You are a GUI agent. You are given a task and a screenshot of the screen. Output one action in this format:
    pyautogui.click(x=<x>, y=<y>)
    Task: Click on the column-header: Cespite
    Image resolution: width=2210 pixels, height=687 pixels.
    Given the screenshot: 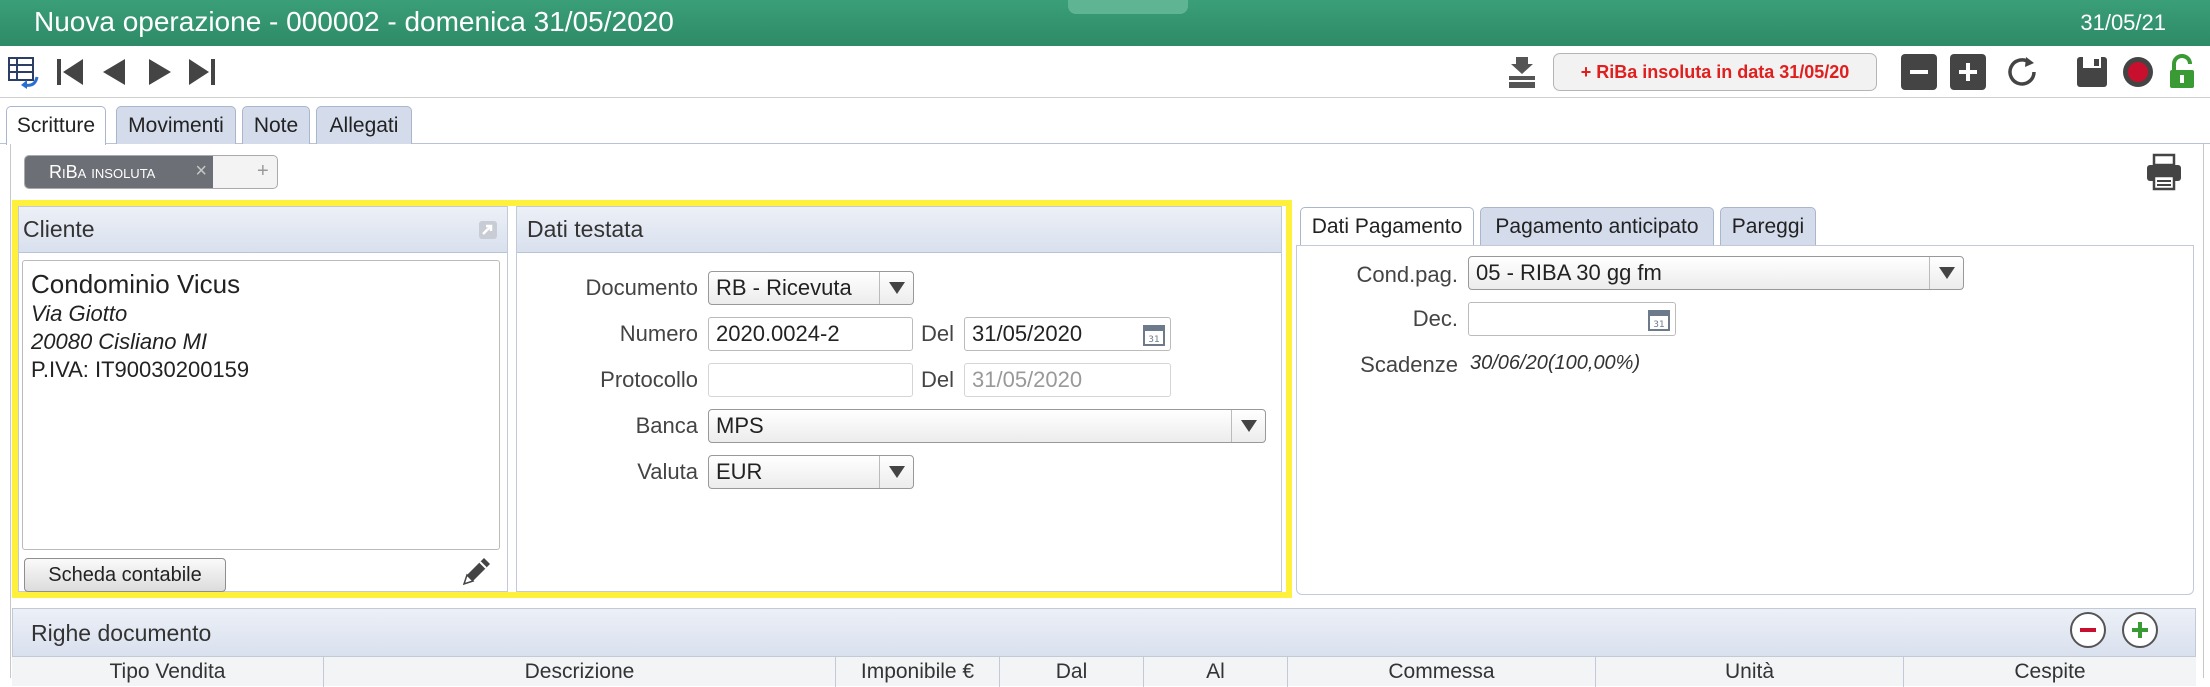 What is the action you would take?
    pyautogui.click(x=2050, y=672)
    